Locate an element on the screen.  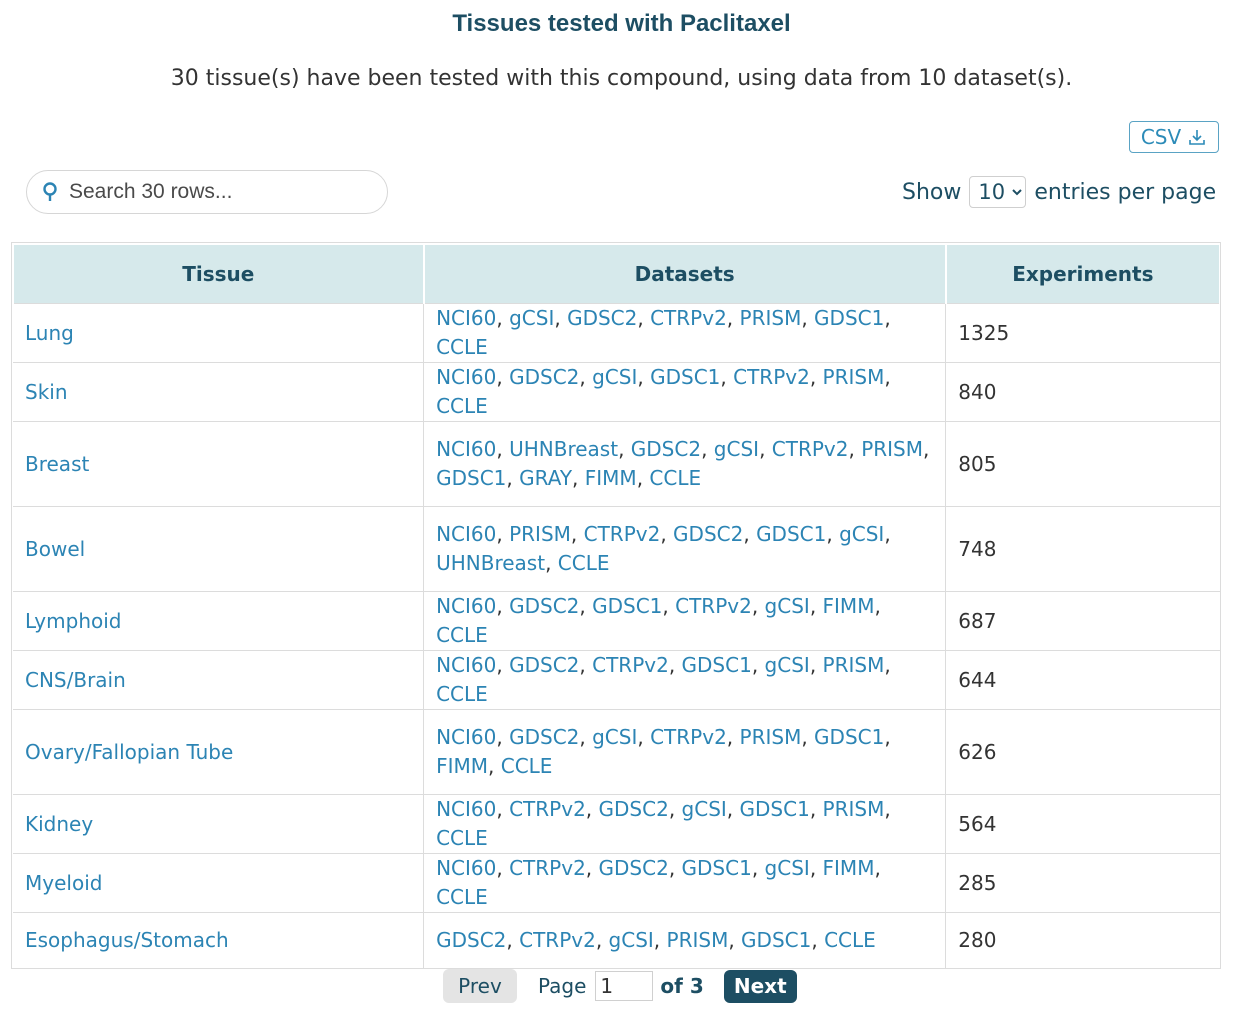
tissue-link: Myeloid is located at coordinates (63, 883).